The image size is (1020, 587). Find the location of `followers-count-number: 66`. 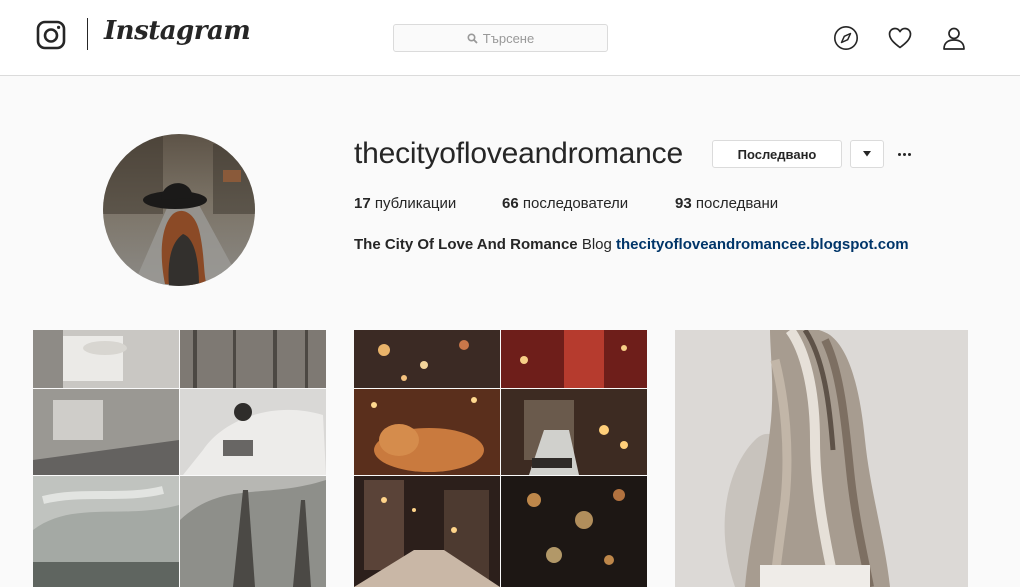

followers-count-number: 66 is located at coordinates (510, 203).